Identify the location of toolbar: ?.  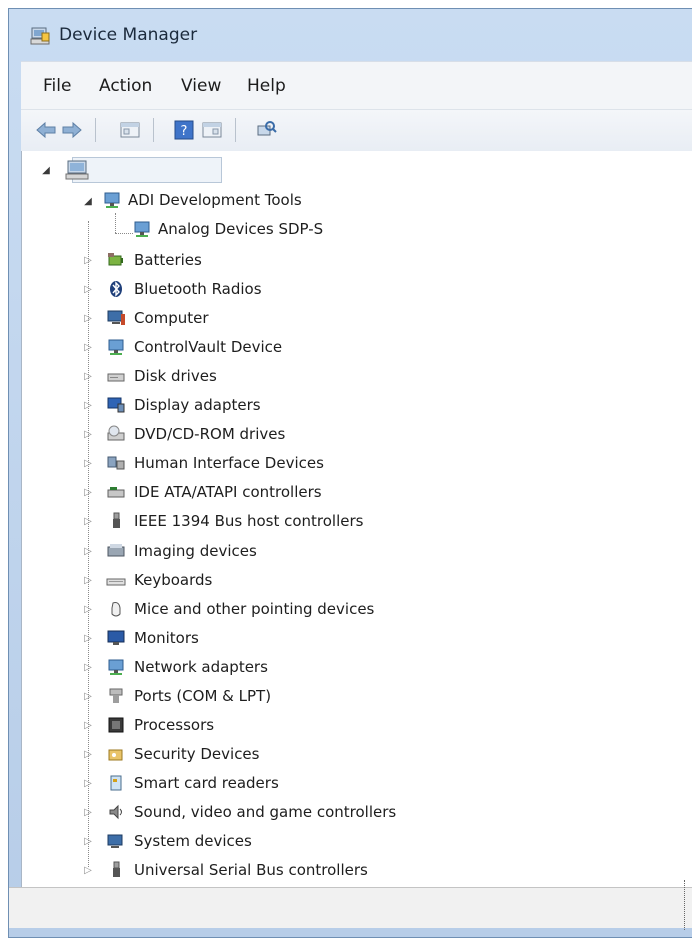
(356, 131).